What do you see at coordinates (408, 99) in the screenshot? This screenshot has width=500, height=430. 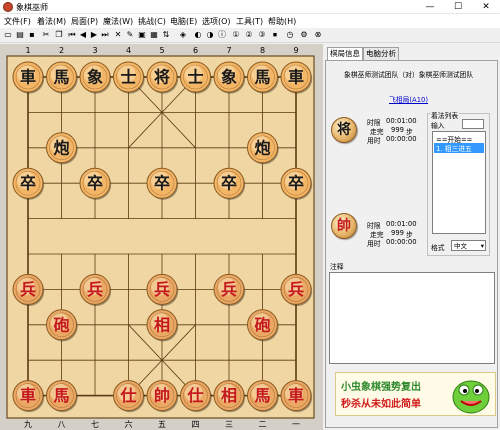 I see `opening-link: 飞相局(A10)` at bounding box center [408, 99].